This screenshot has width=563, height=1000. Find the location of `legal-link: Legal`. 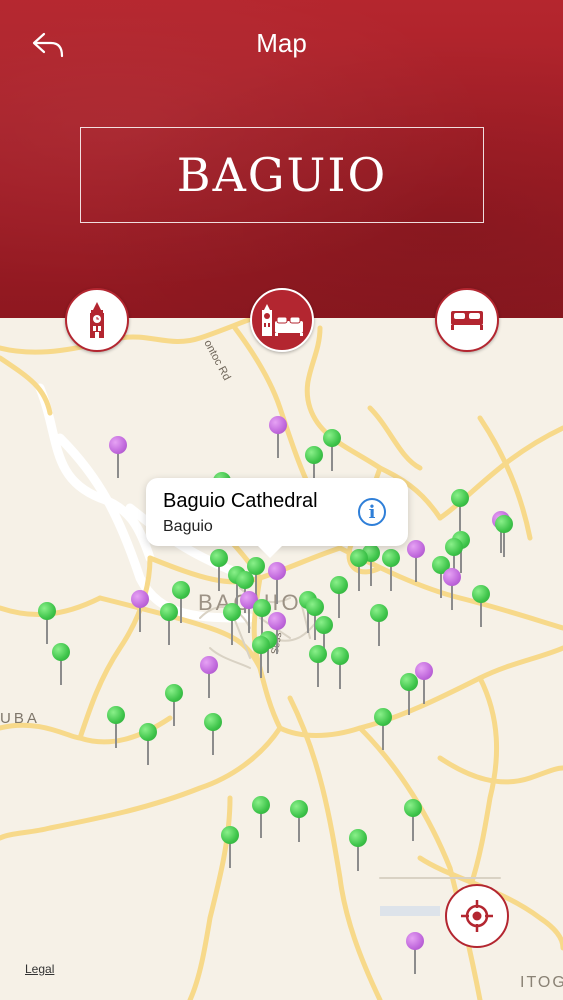

legal-link: Legal is located at coordinates (39, 969).